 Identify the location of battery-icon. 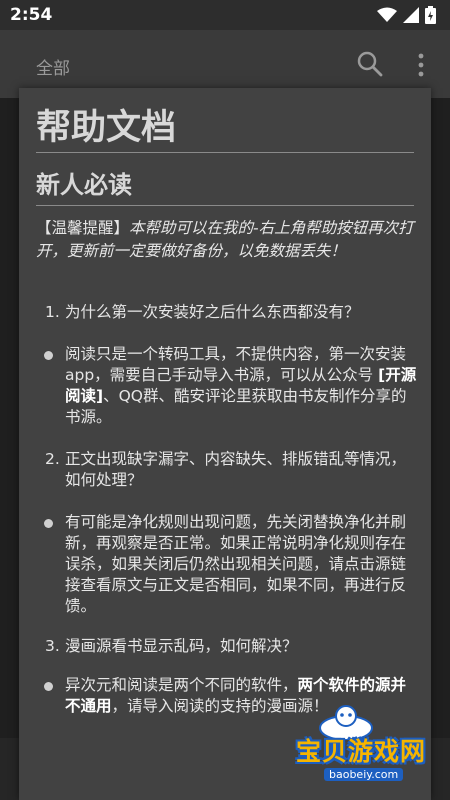
(430, 15).